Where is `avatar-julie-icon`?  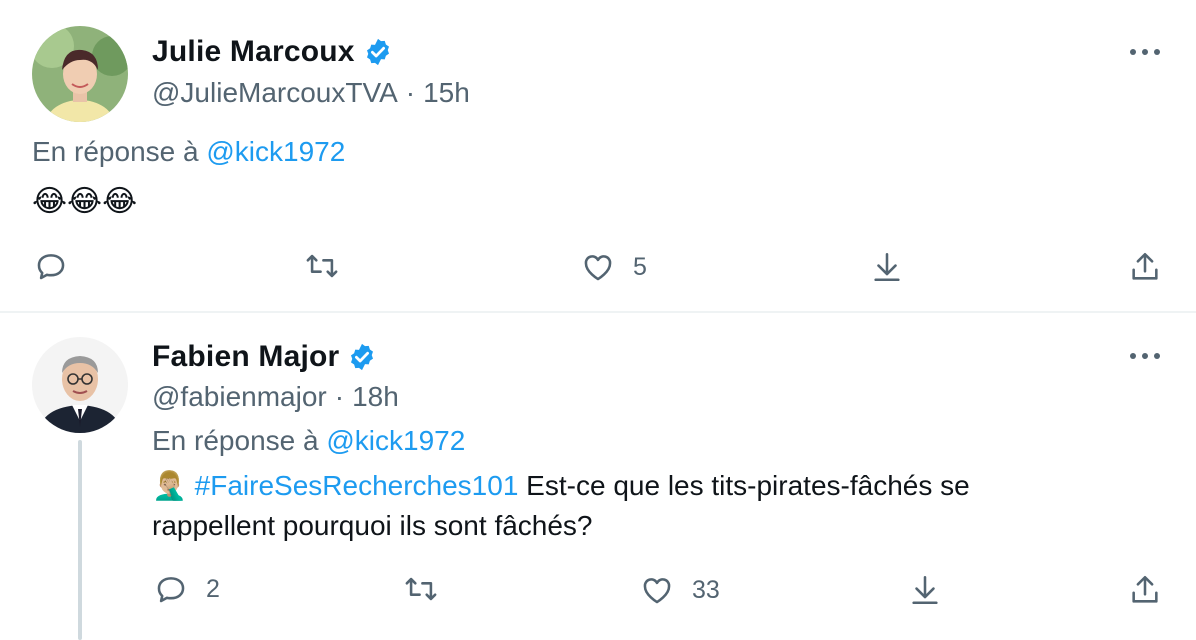
avatar-julie-icon is located at coordinates (80, 74).